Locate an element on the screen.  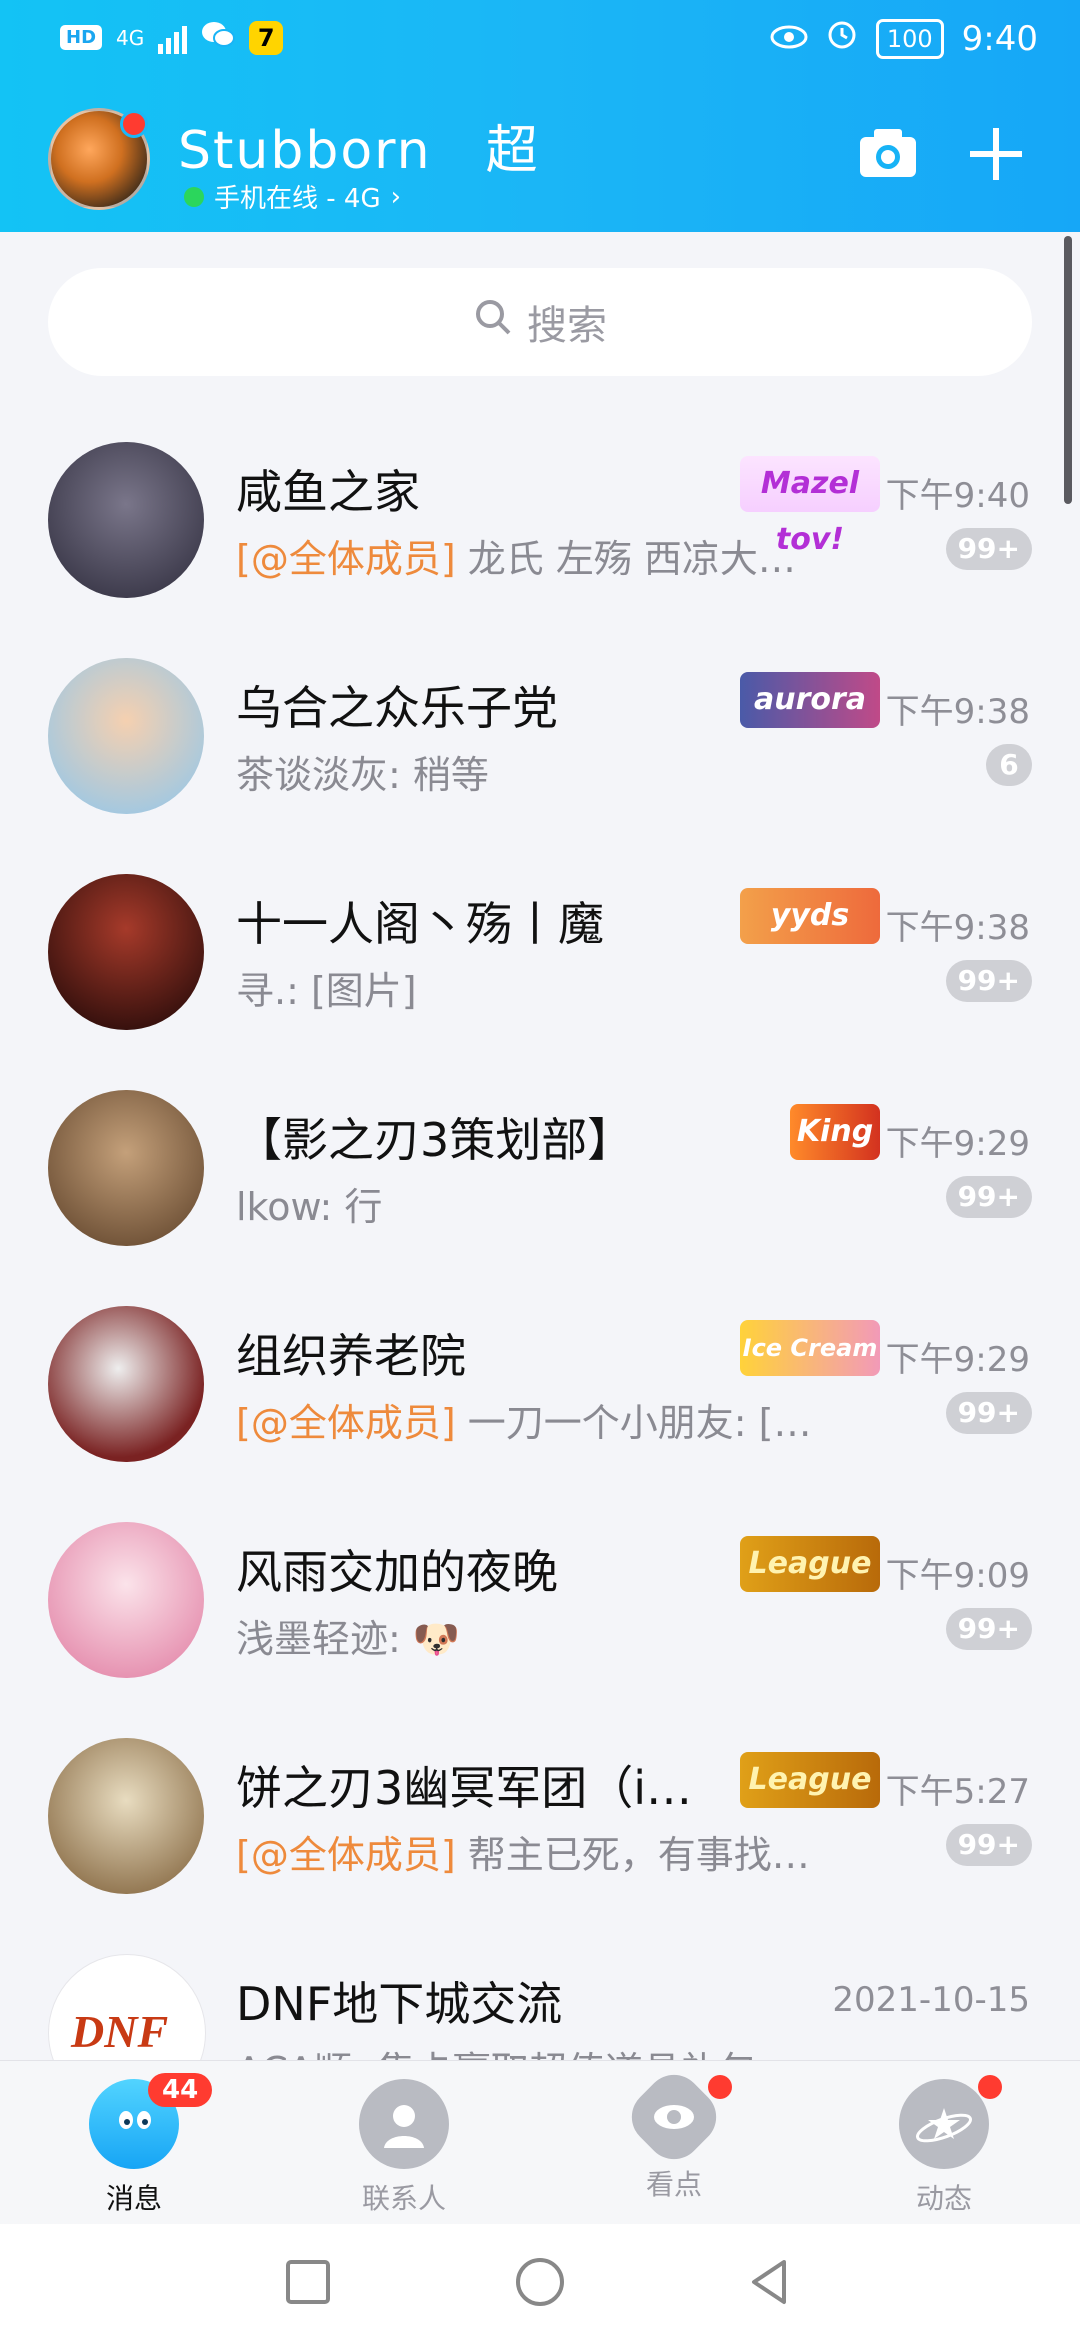
nav-tab-discover: 看点 is located at coordinates (674, 2133).